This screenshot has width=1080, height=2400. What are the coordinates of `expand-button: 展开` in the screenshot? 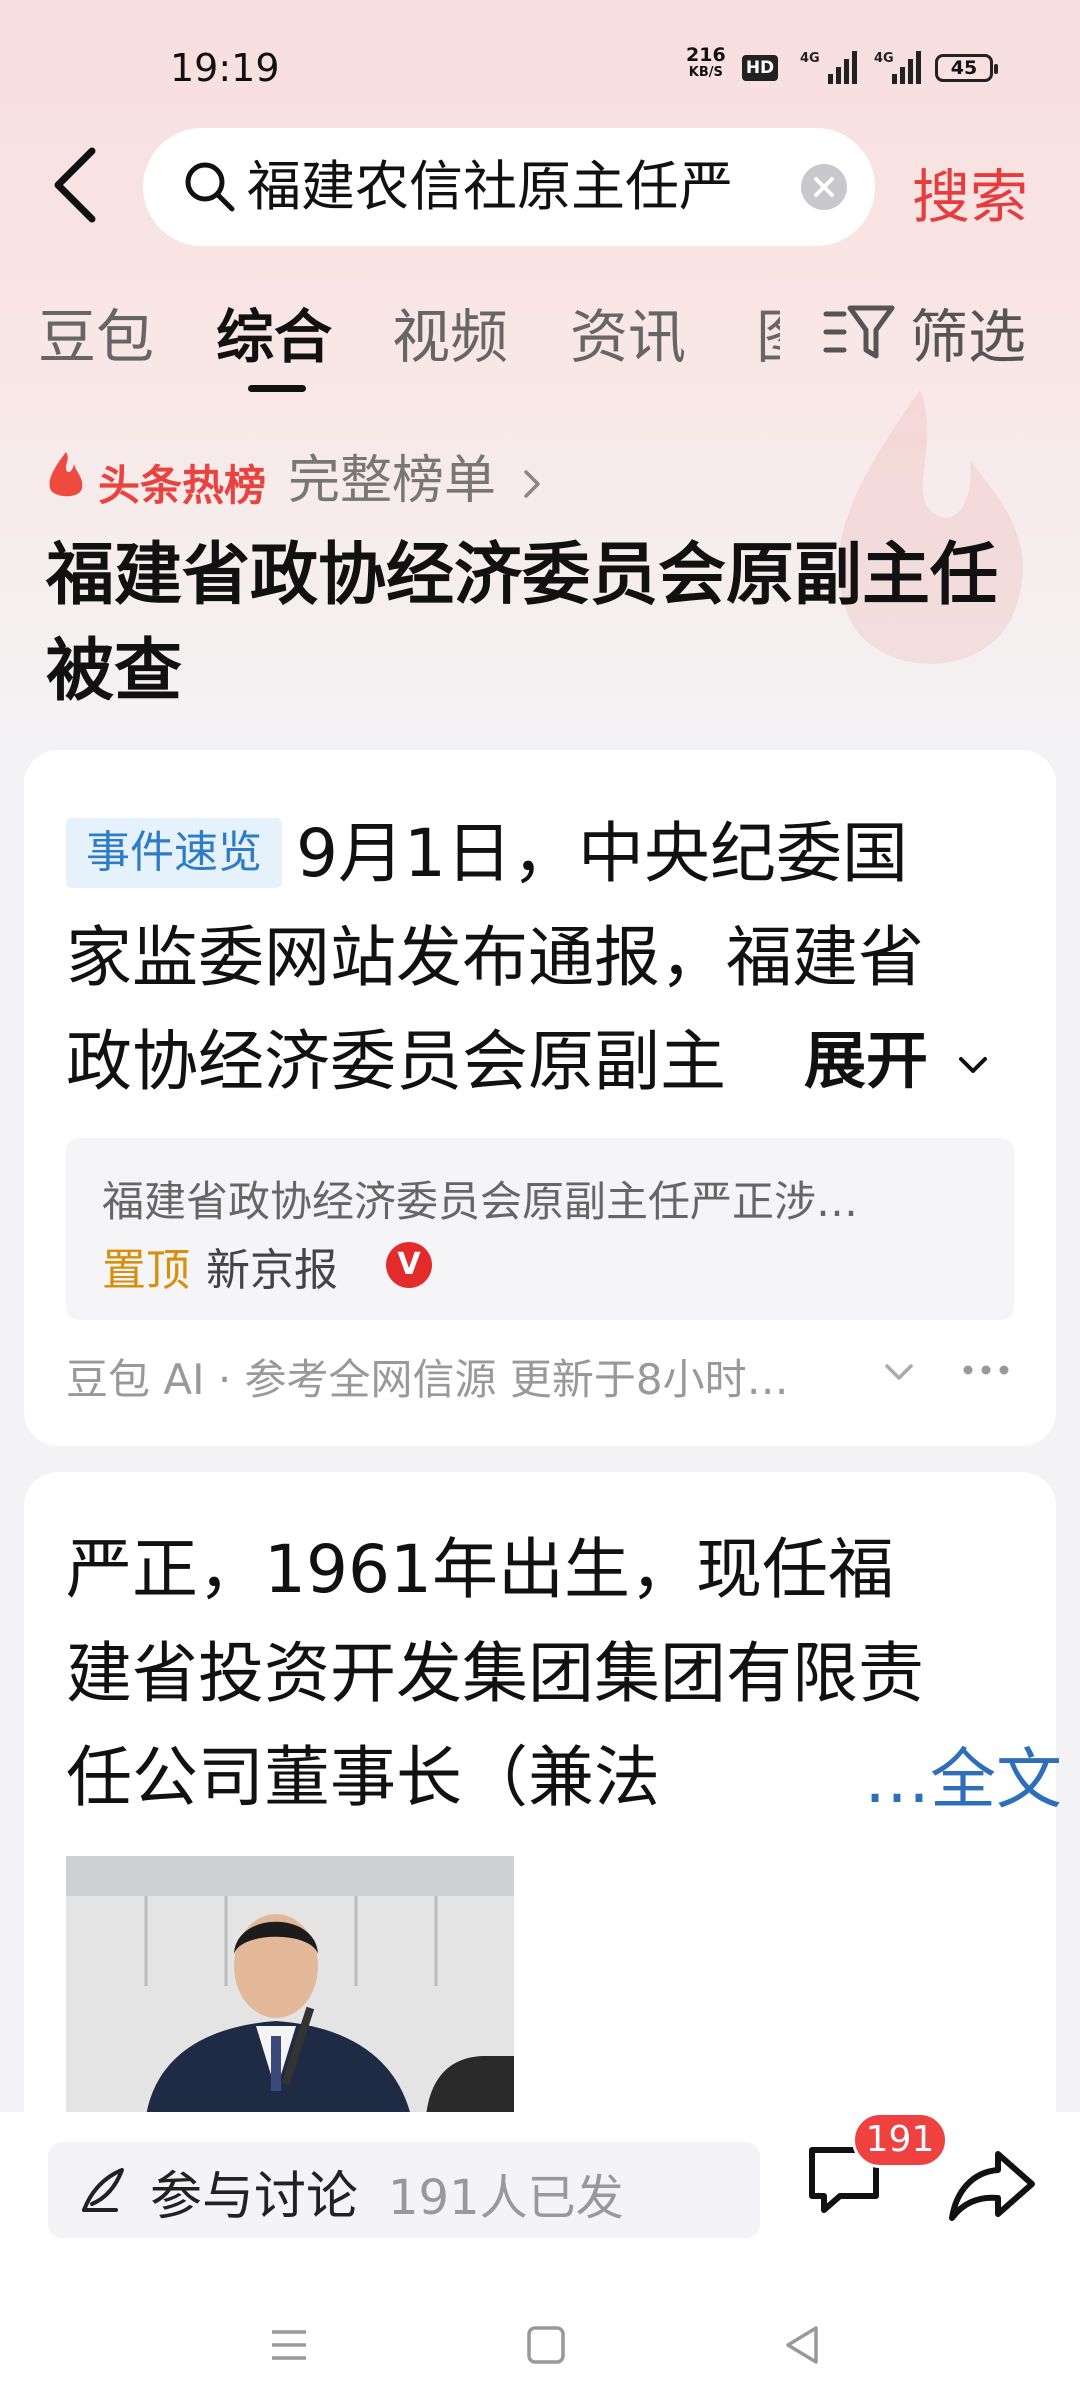 It's located at (877, 1055).